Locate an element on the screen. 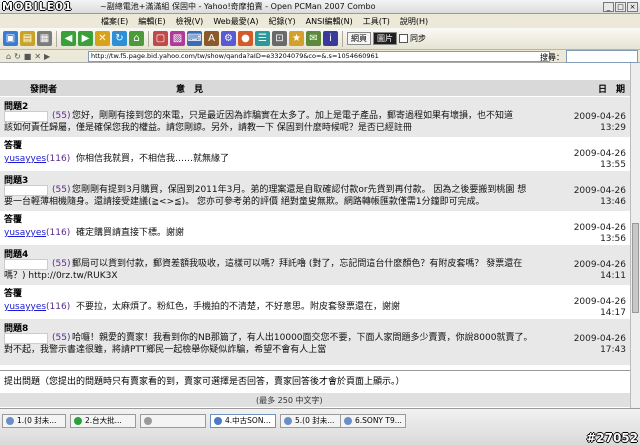  font-icon: A is located at coordinates (211, 38).